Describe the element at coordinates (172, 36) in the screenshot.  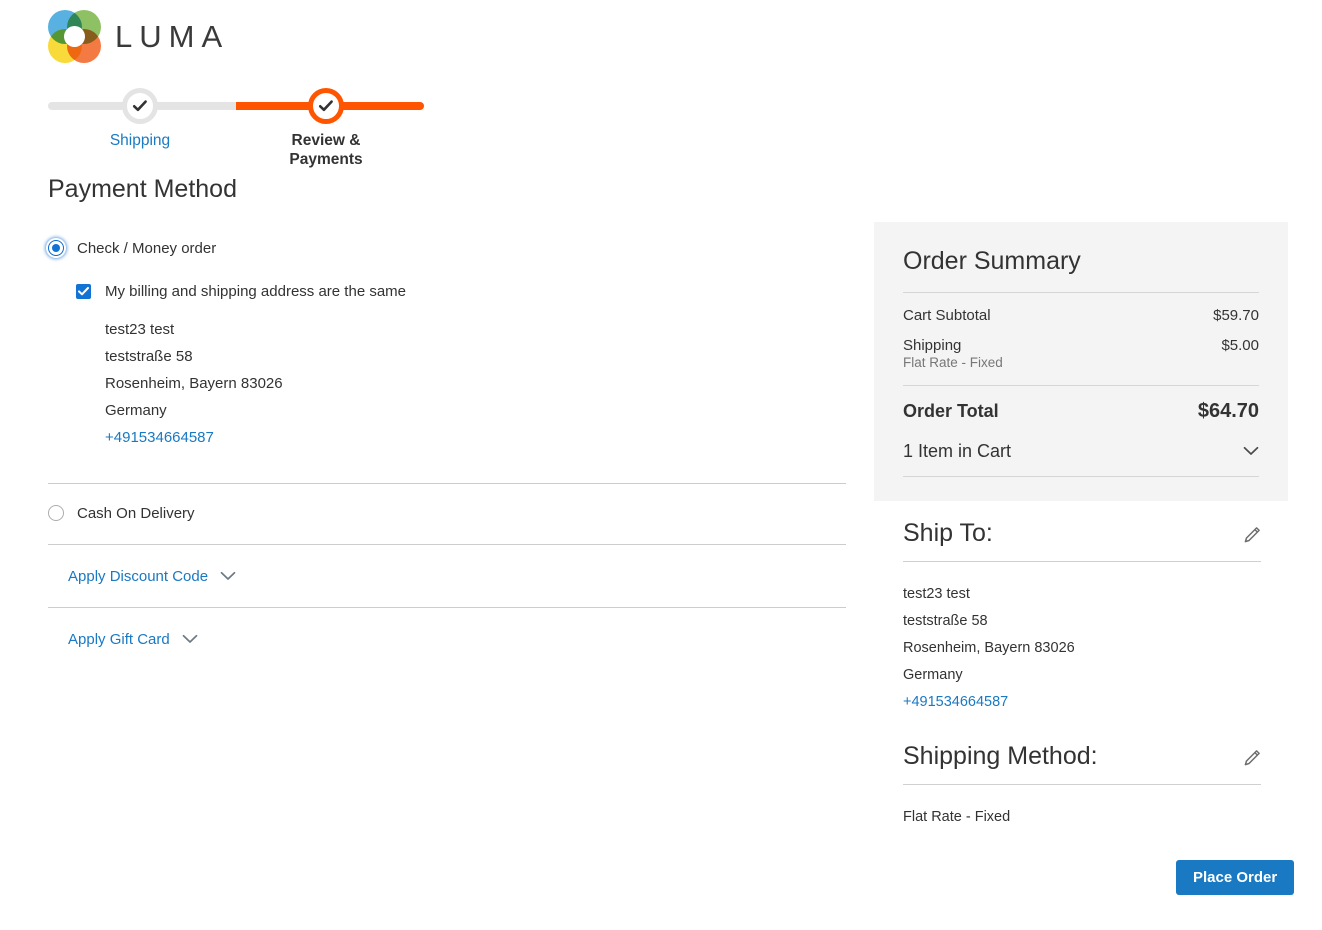
I see `logo-wordmark: LUMA` at that location.